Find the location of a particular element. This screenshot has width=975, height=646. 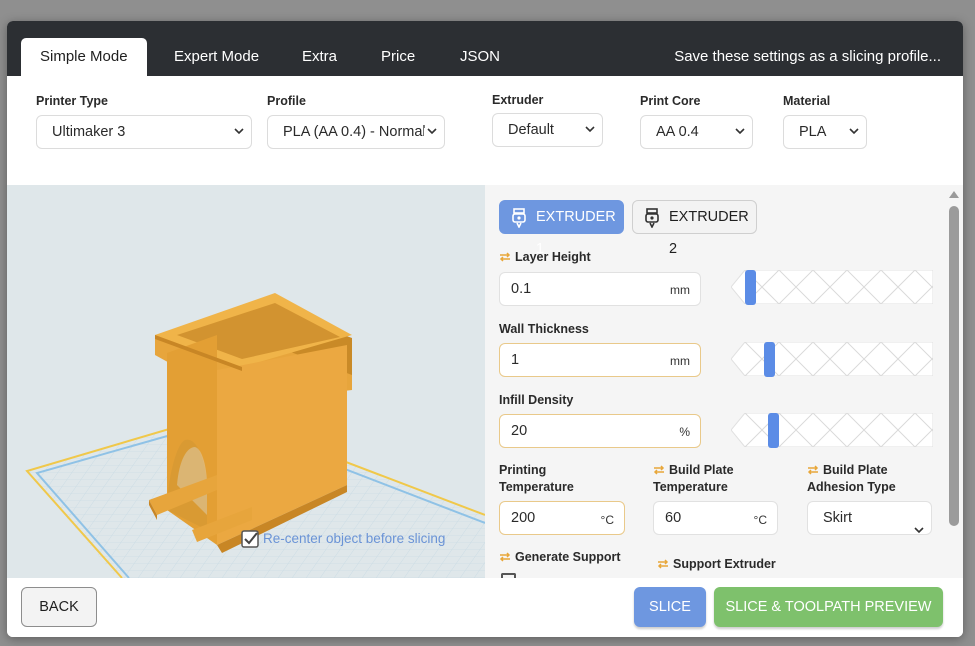

wall-thickness-value: 1 is located at coordinates (515, 360).